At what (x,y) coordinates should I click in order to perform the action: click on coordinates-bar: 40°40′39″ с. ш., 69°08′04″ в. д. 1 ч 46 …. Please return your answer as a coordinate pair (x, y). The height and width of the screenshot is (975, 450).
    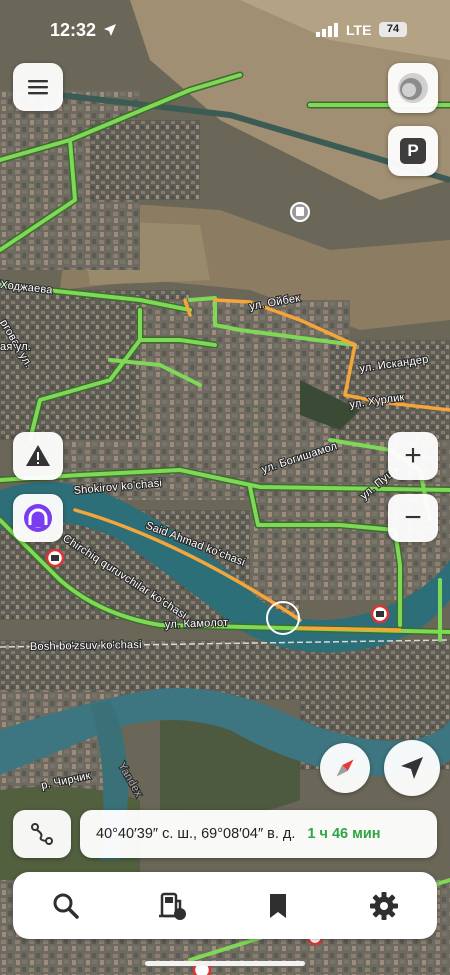
    Looking at the image, I should click on (258, 834).